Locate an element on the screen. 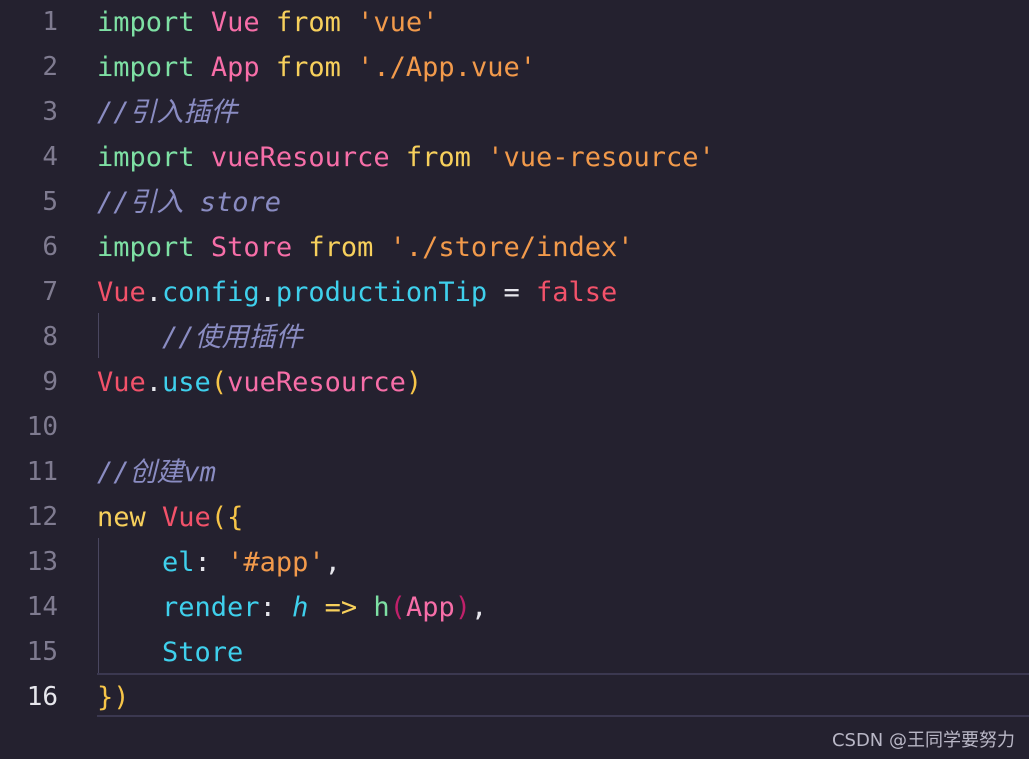 This screenshot has width=1029, height=759. code-line: 6 import Store from './store/index' is located at coordinates (514, 247).